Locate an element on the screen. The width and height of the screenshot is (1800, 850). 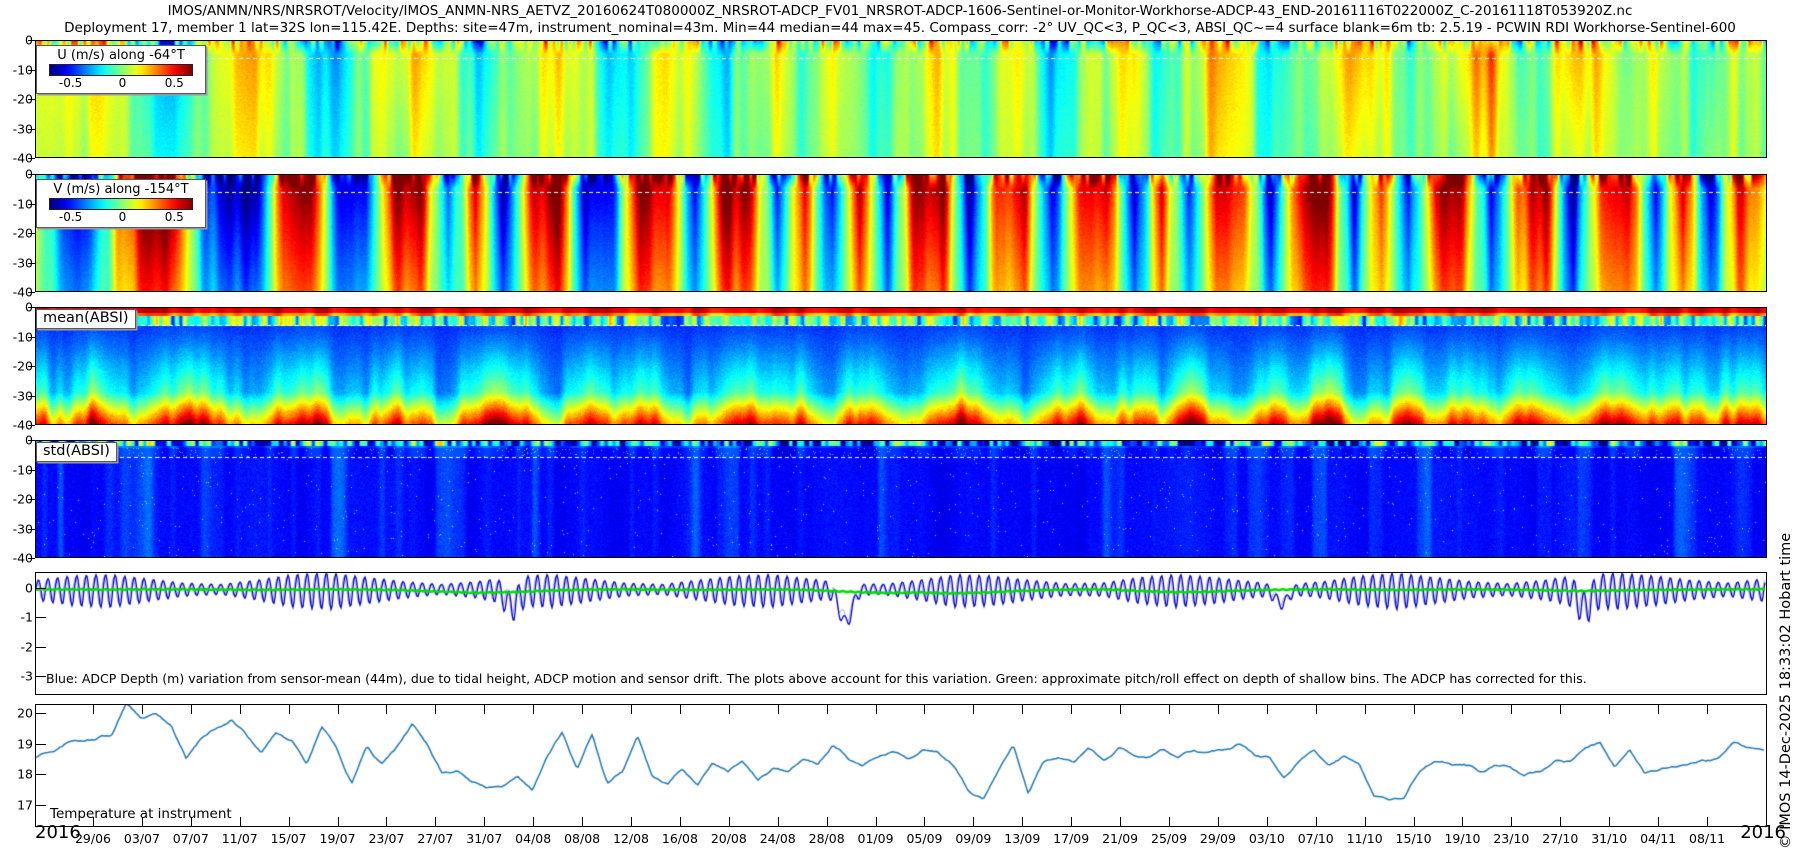
x-tick-label: 31/07 is located at coordinates (484, 838).